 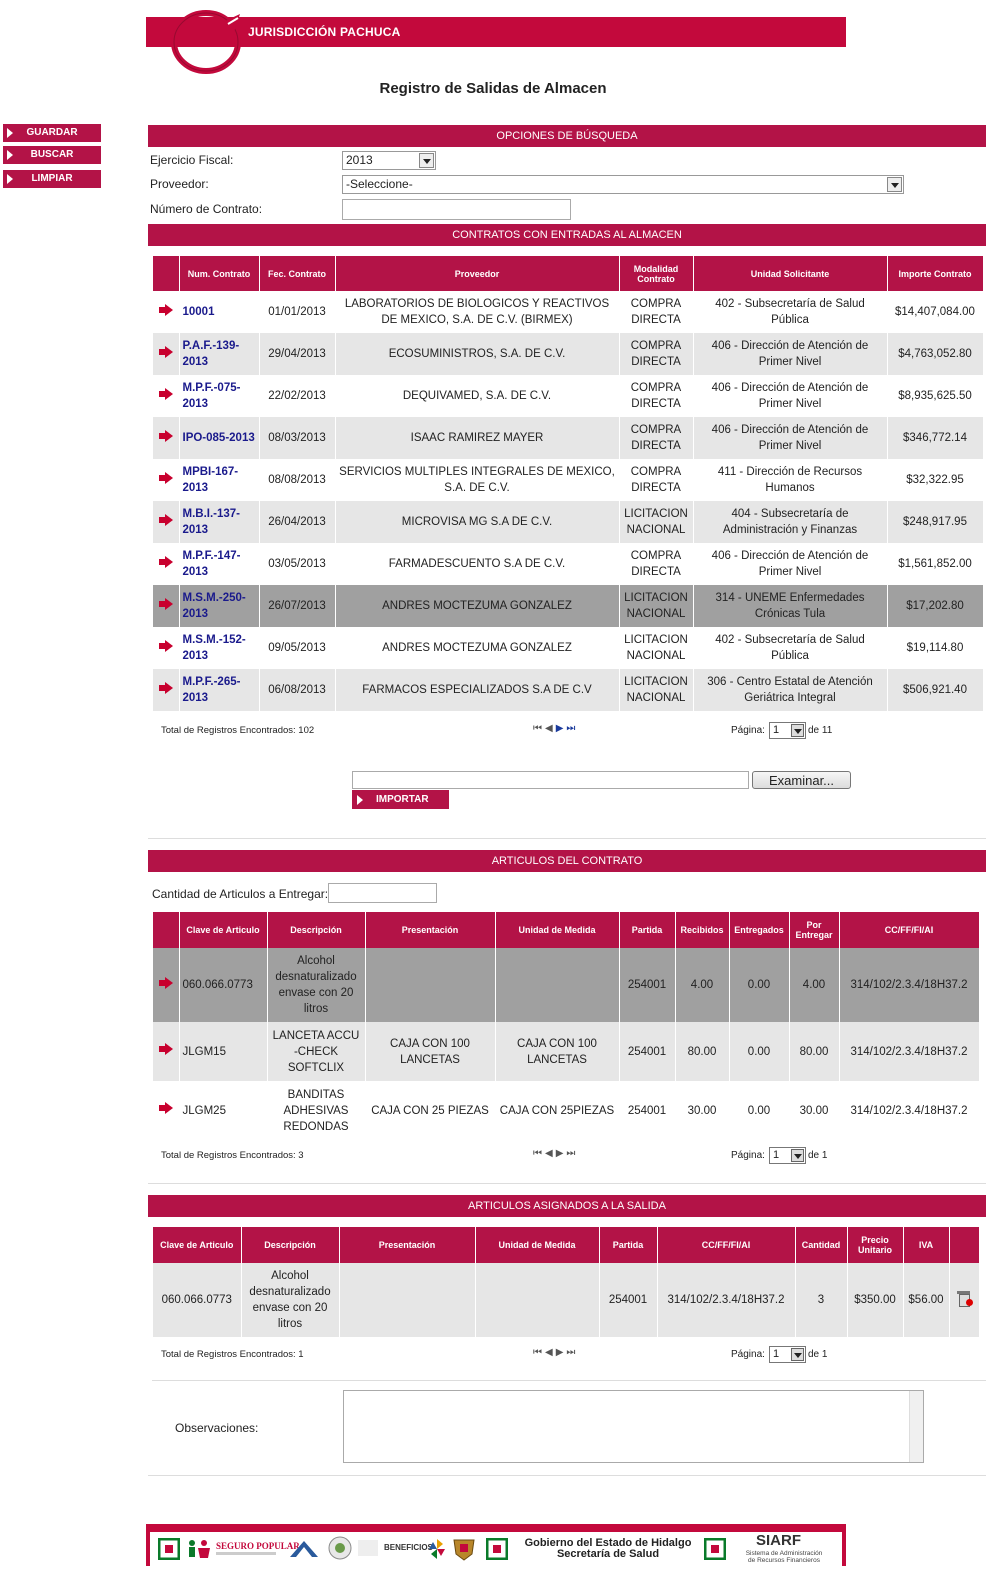 What do you see at coordinates (219, 564) in the screenshot?
I see `cell-num-contrato: M.P.F.-147-2013` at bounding box center [219, 564].